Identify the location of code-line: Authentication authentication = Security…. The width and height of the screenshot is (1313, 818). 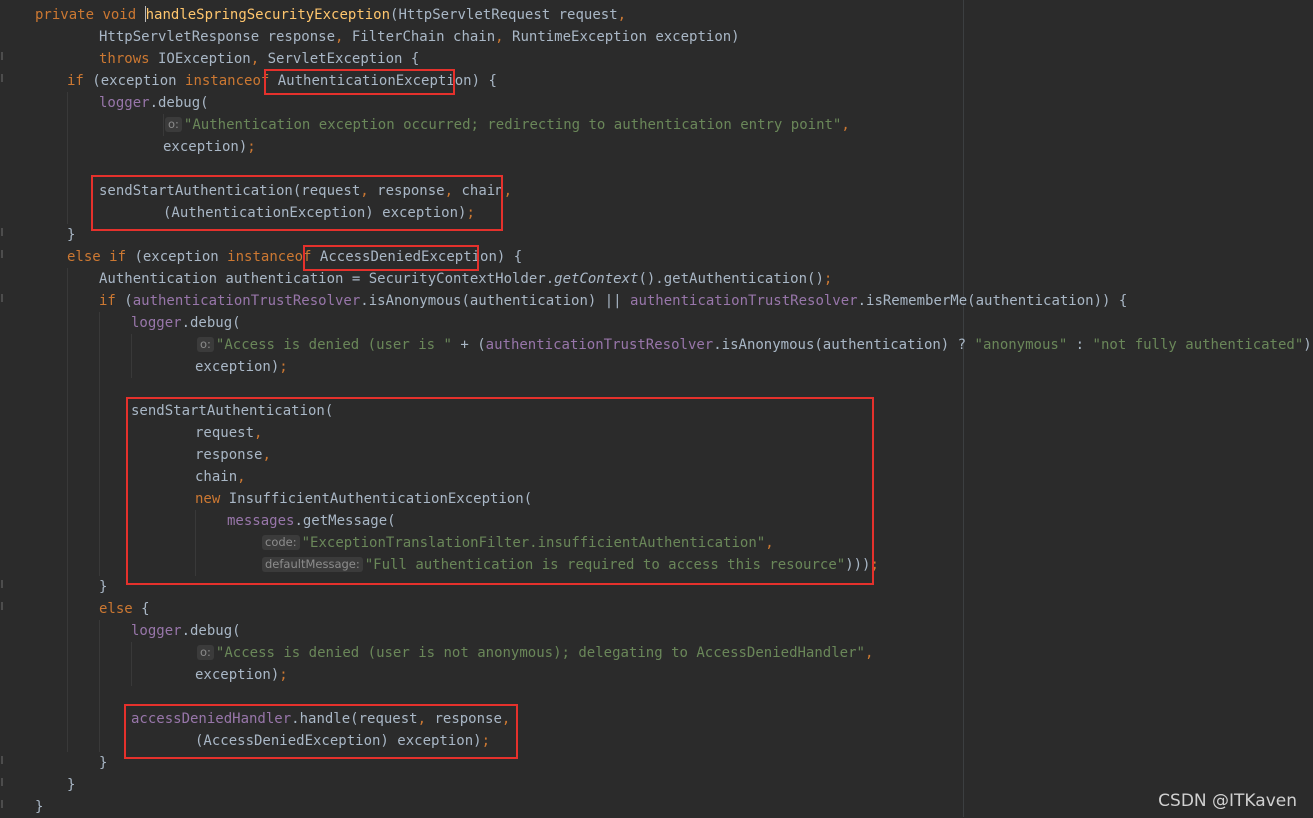
(466, 279).